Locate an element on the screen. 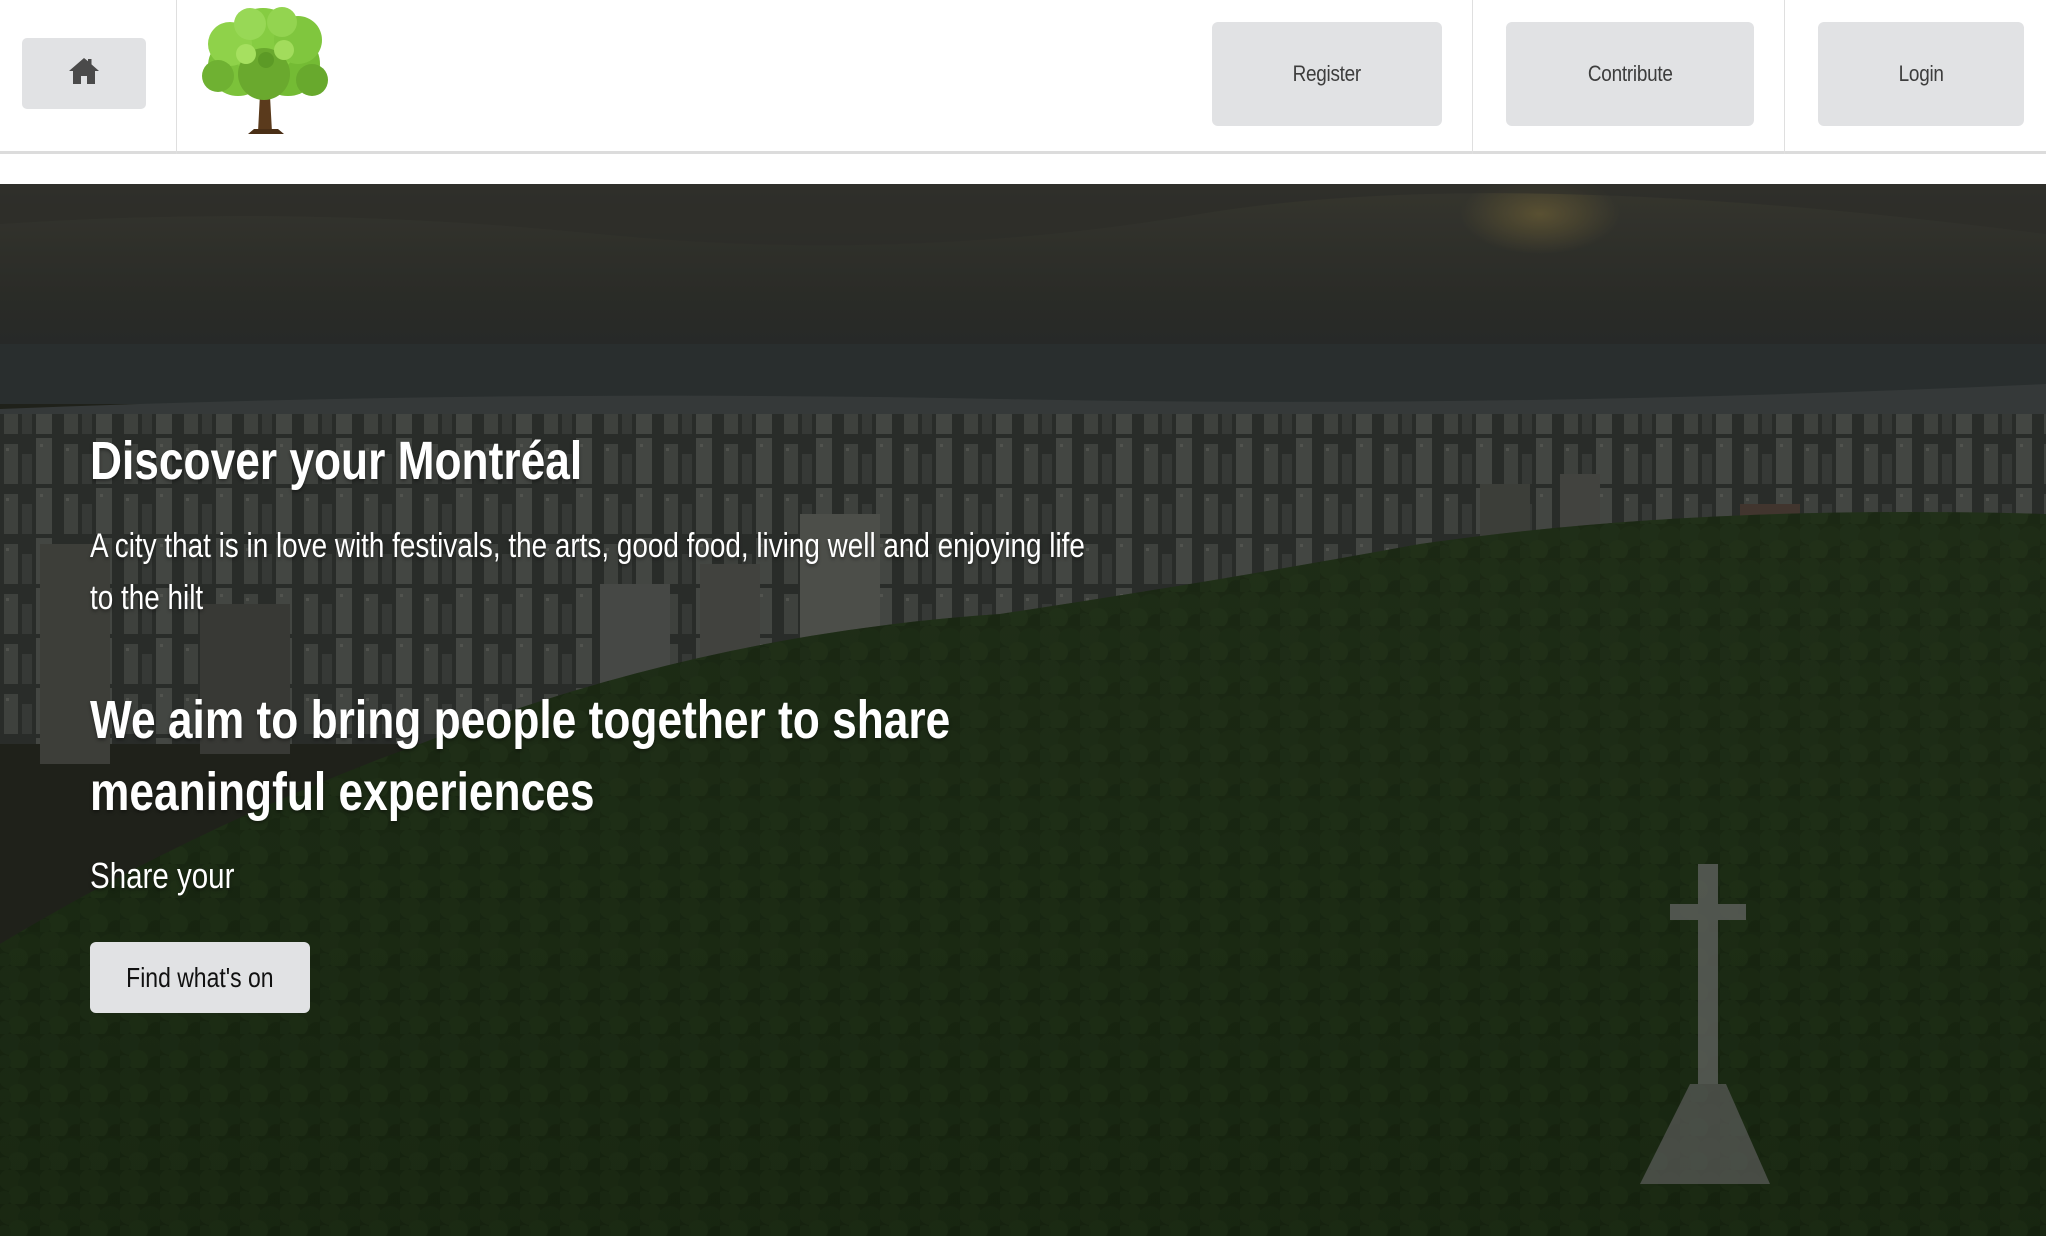 Image resolution: width=2046 pixels, height=1236 pixels. find-whats-on-button: Find what's on is located at coordinates (200, 977).